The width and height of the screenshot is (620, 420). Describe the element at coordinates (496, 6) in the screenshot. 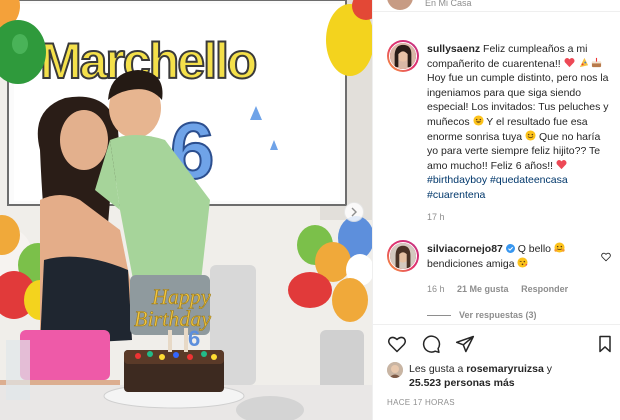

I see `post-header: En Mi Casa` at that location.